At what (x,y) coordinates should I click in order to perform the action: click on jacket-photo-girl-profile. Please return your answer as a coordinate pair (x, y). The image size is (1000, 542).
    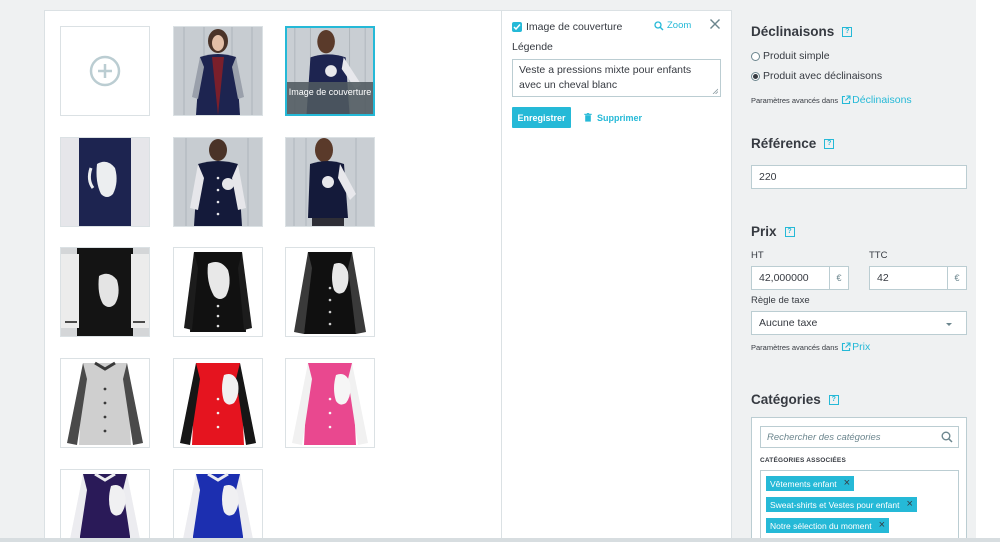
    Looking at the image, I should click on (330, 182).